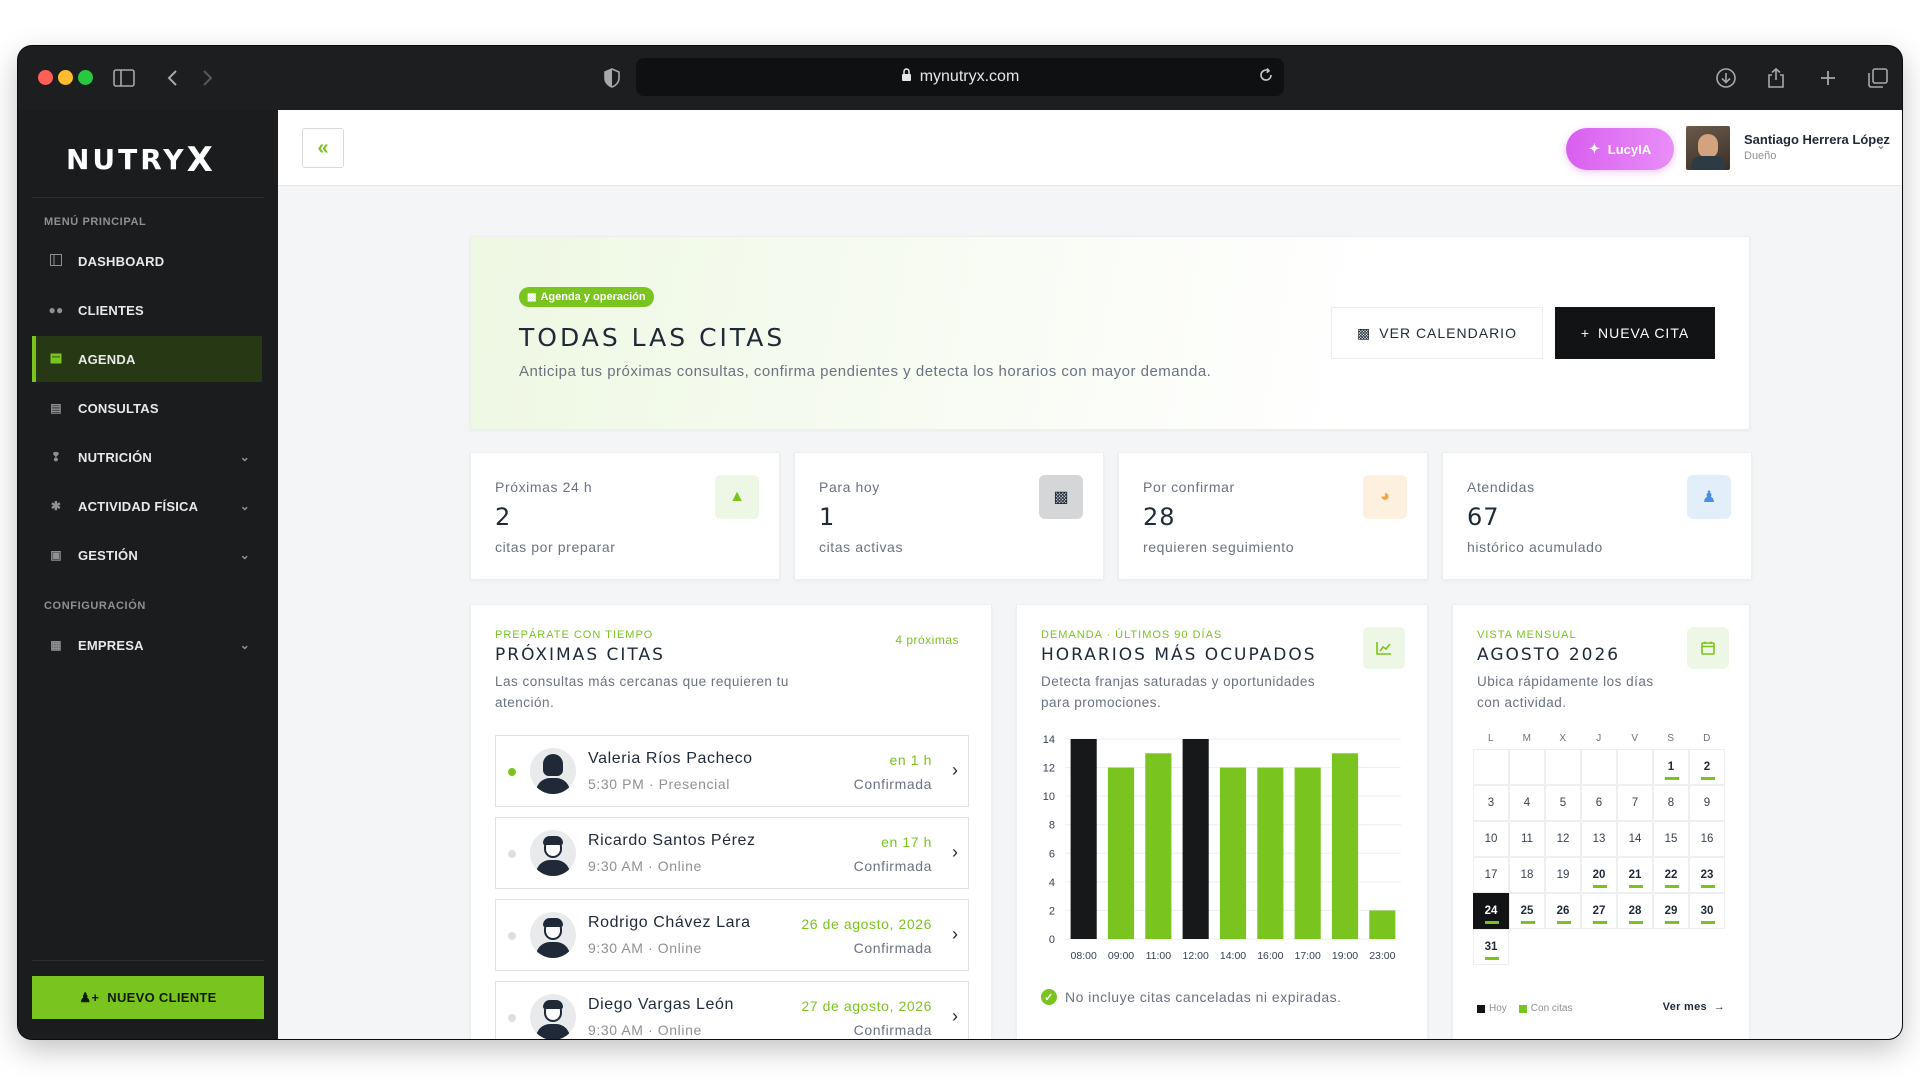 The image size is (1920, 1080). What do you see at coordinates (1599, 911) in the screenshot?
I see `calendar-day-27: 27` at bounding box center [1599, 911].